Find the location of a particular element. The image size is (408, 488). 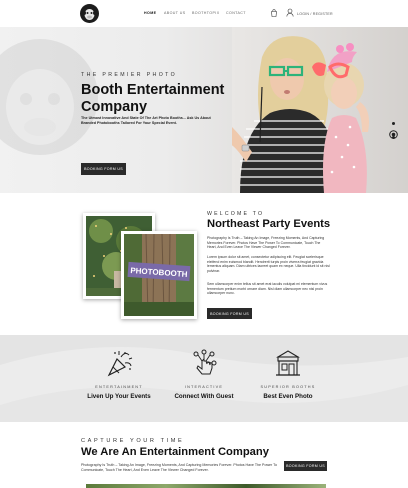

welcome-title: Northeast Party Events is located at coordinates (269, 224).